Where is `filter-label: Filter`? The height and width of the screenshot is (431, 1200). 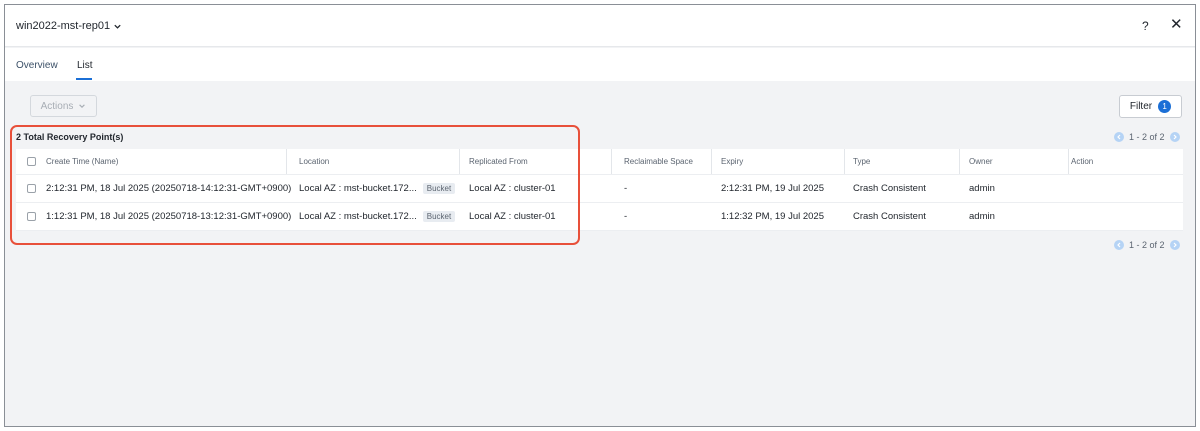 filter-label: Filter is located at coordinates (1141, 106).